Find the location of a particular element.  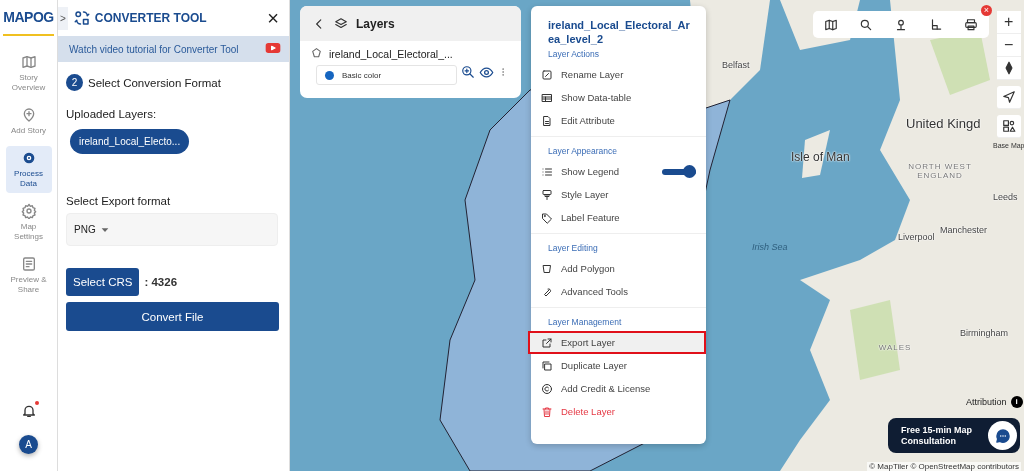

ruler-icon is located at coordinates (936, 24).